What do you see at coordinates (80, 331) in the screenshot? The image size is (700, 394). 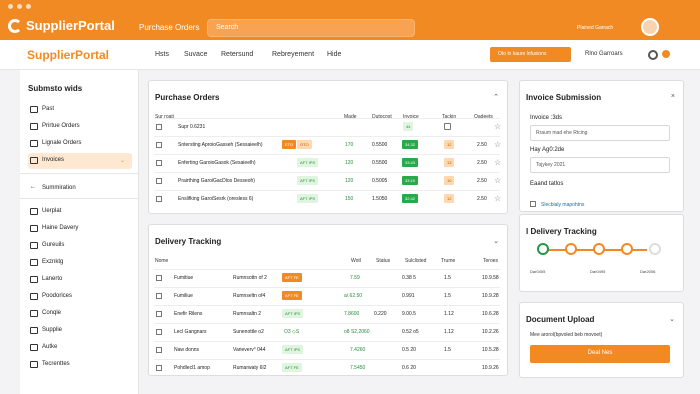 I see `sidebar-item-supplie: Supplie` at bounding box center [80, 331].